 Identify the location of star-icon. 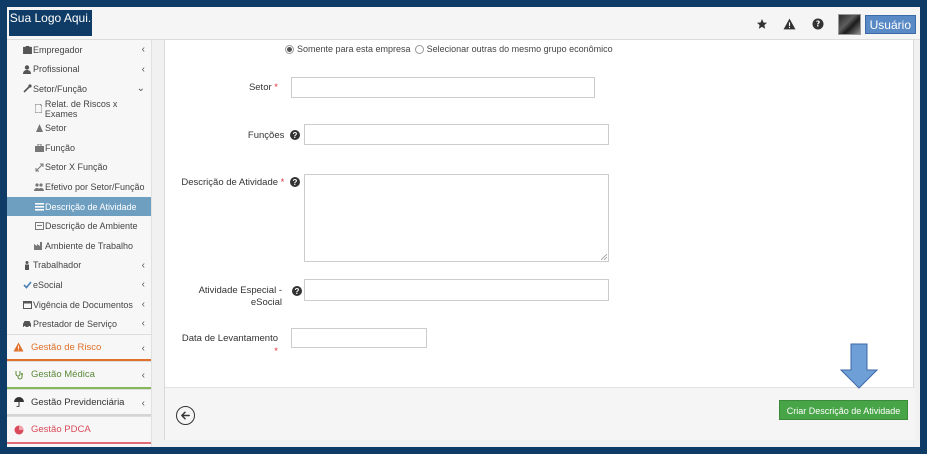
(762, 24).